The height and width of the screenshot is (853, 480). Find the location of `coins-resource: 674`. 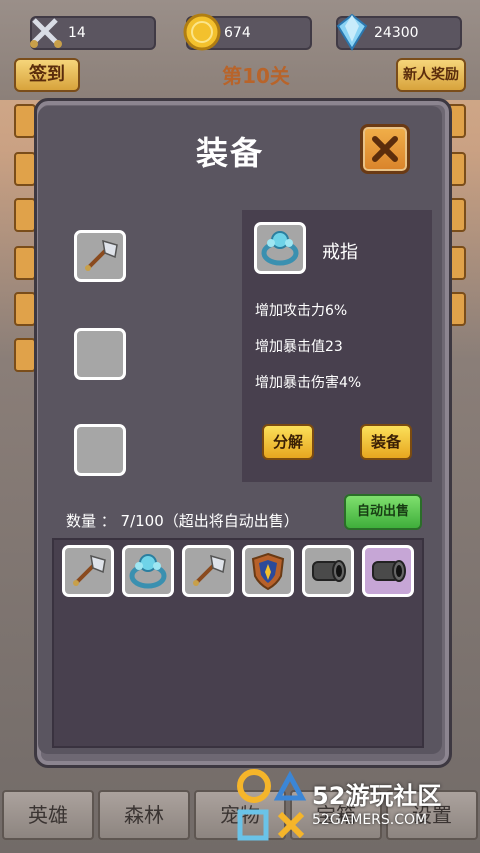

coins-resource: 674 is located at coordinates (247, 32).